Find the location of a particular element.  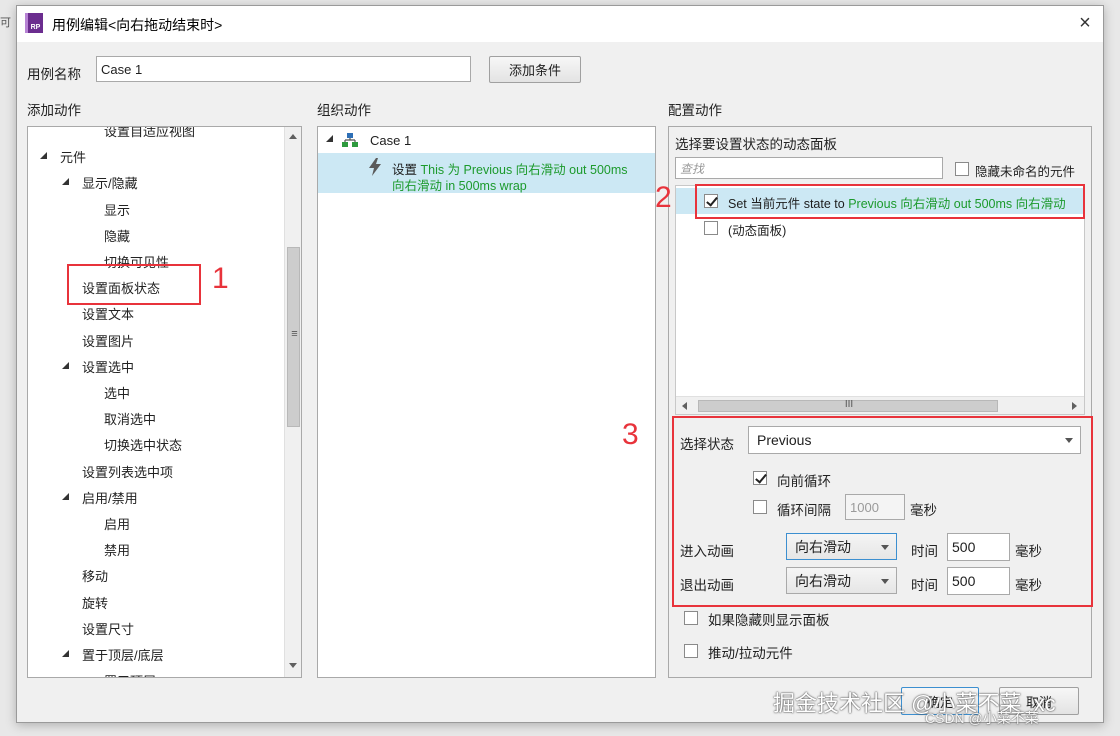

scroll-left-arrow-icon is located at coordinates (684, 406).